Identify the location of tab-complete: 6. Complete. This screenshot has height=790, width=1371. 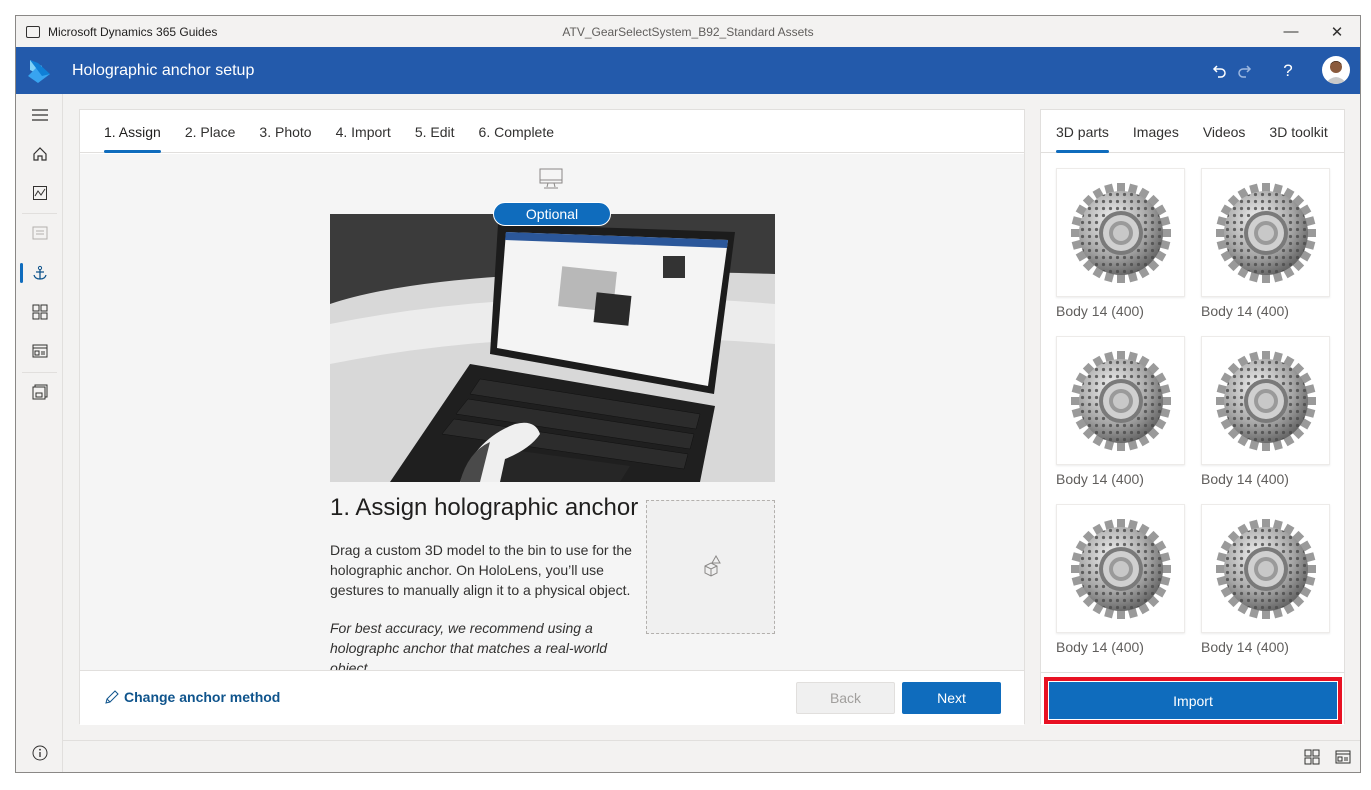
(516, 131).